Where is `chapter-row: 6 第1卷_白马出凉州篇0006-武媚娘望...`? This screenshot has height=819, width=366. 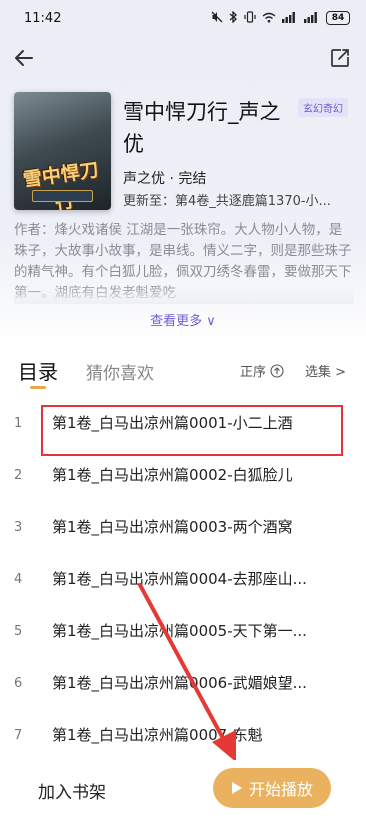 chapter-row: 6 第1卷_白马出凉州篇0006-武媚娘望... is located at coordinates (183, 684).